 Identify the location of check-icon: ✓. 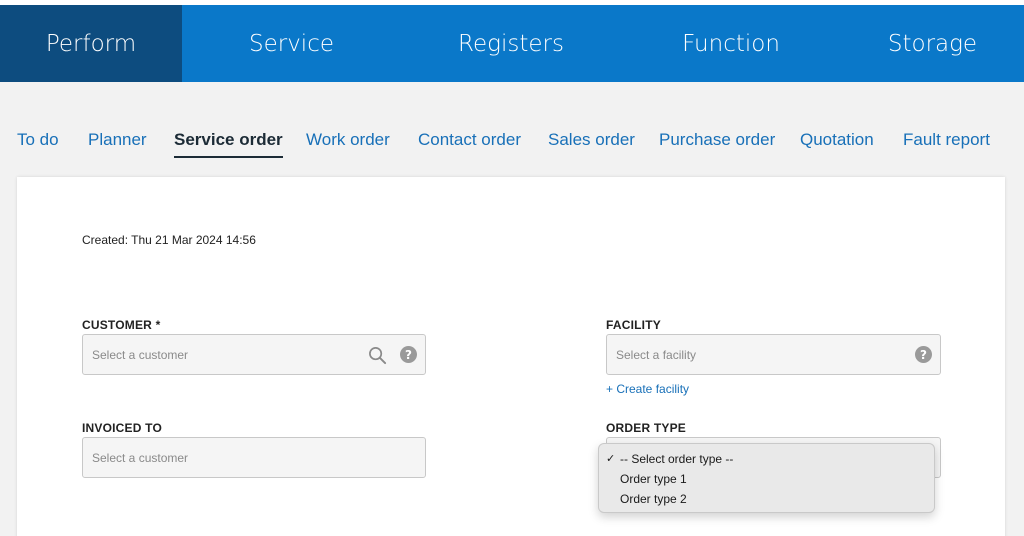
(611, 458).